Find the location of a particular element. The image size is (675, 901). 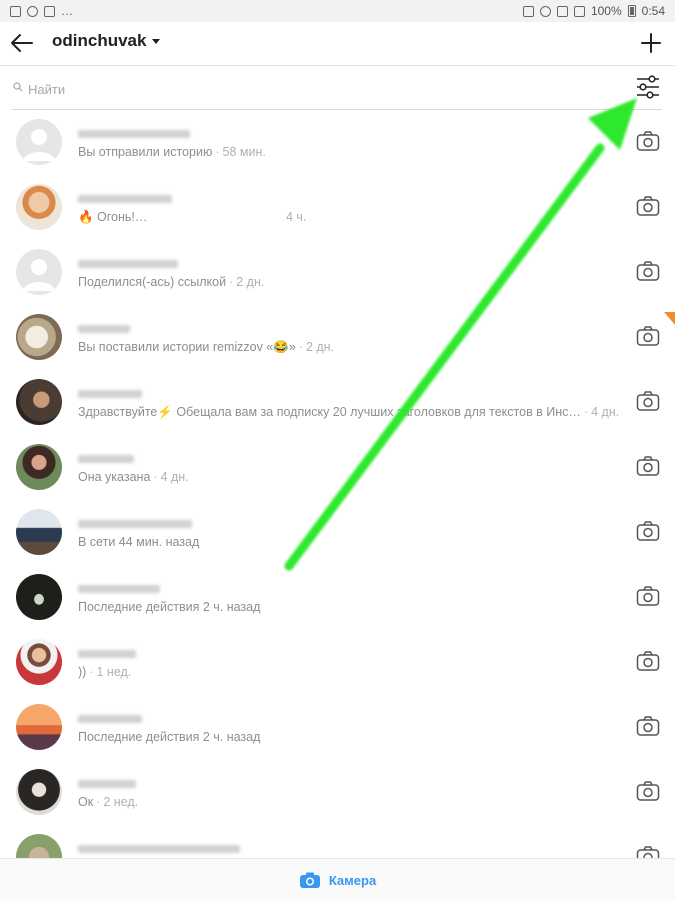

side-edge-tab is located at coordinates (669, 318).